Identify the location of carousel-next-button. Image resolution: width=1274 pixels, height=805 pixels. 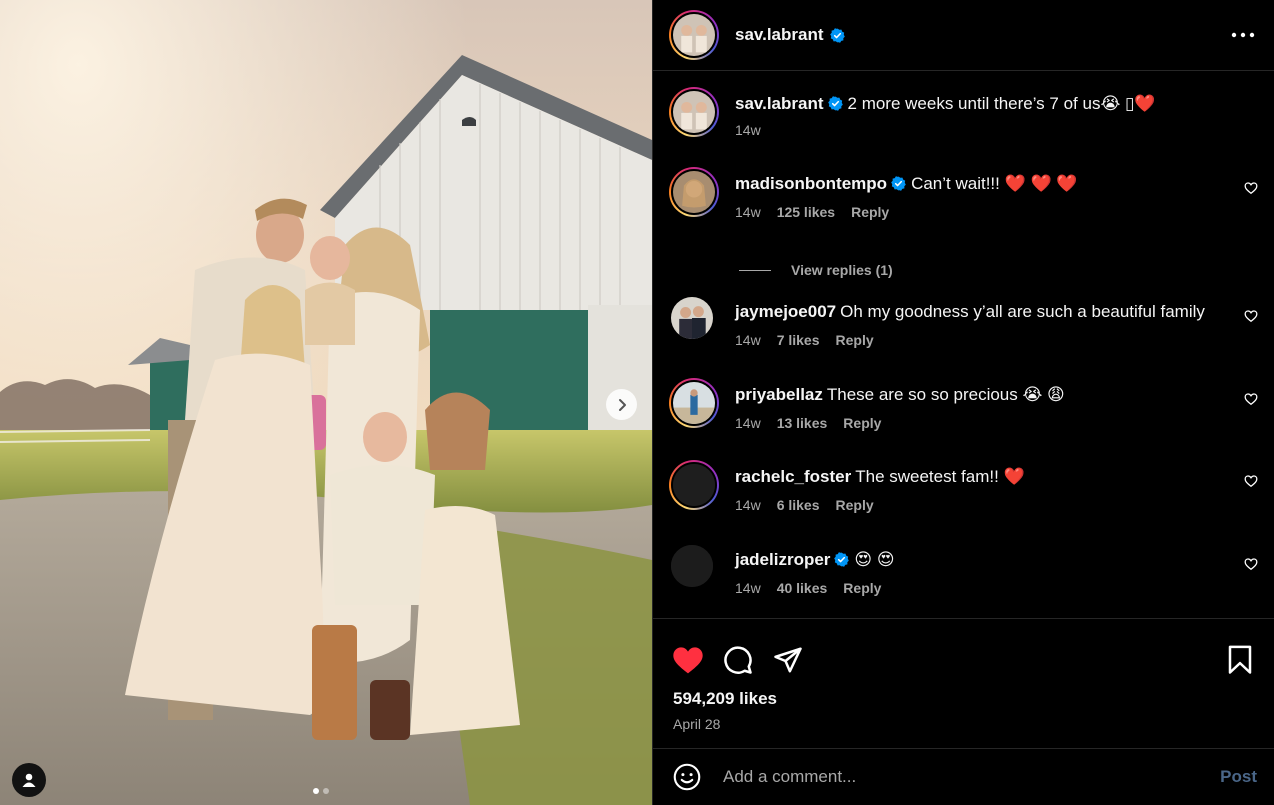
(621, 404).